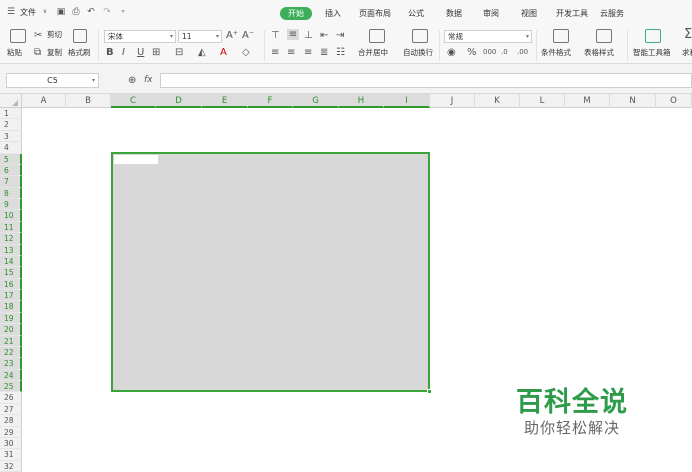  I want to click on row-header-2: 2, so click(11, 125).